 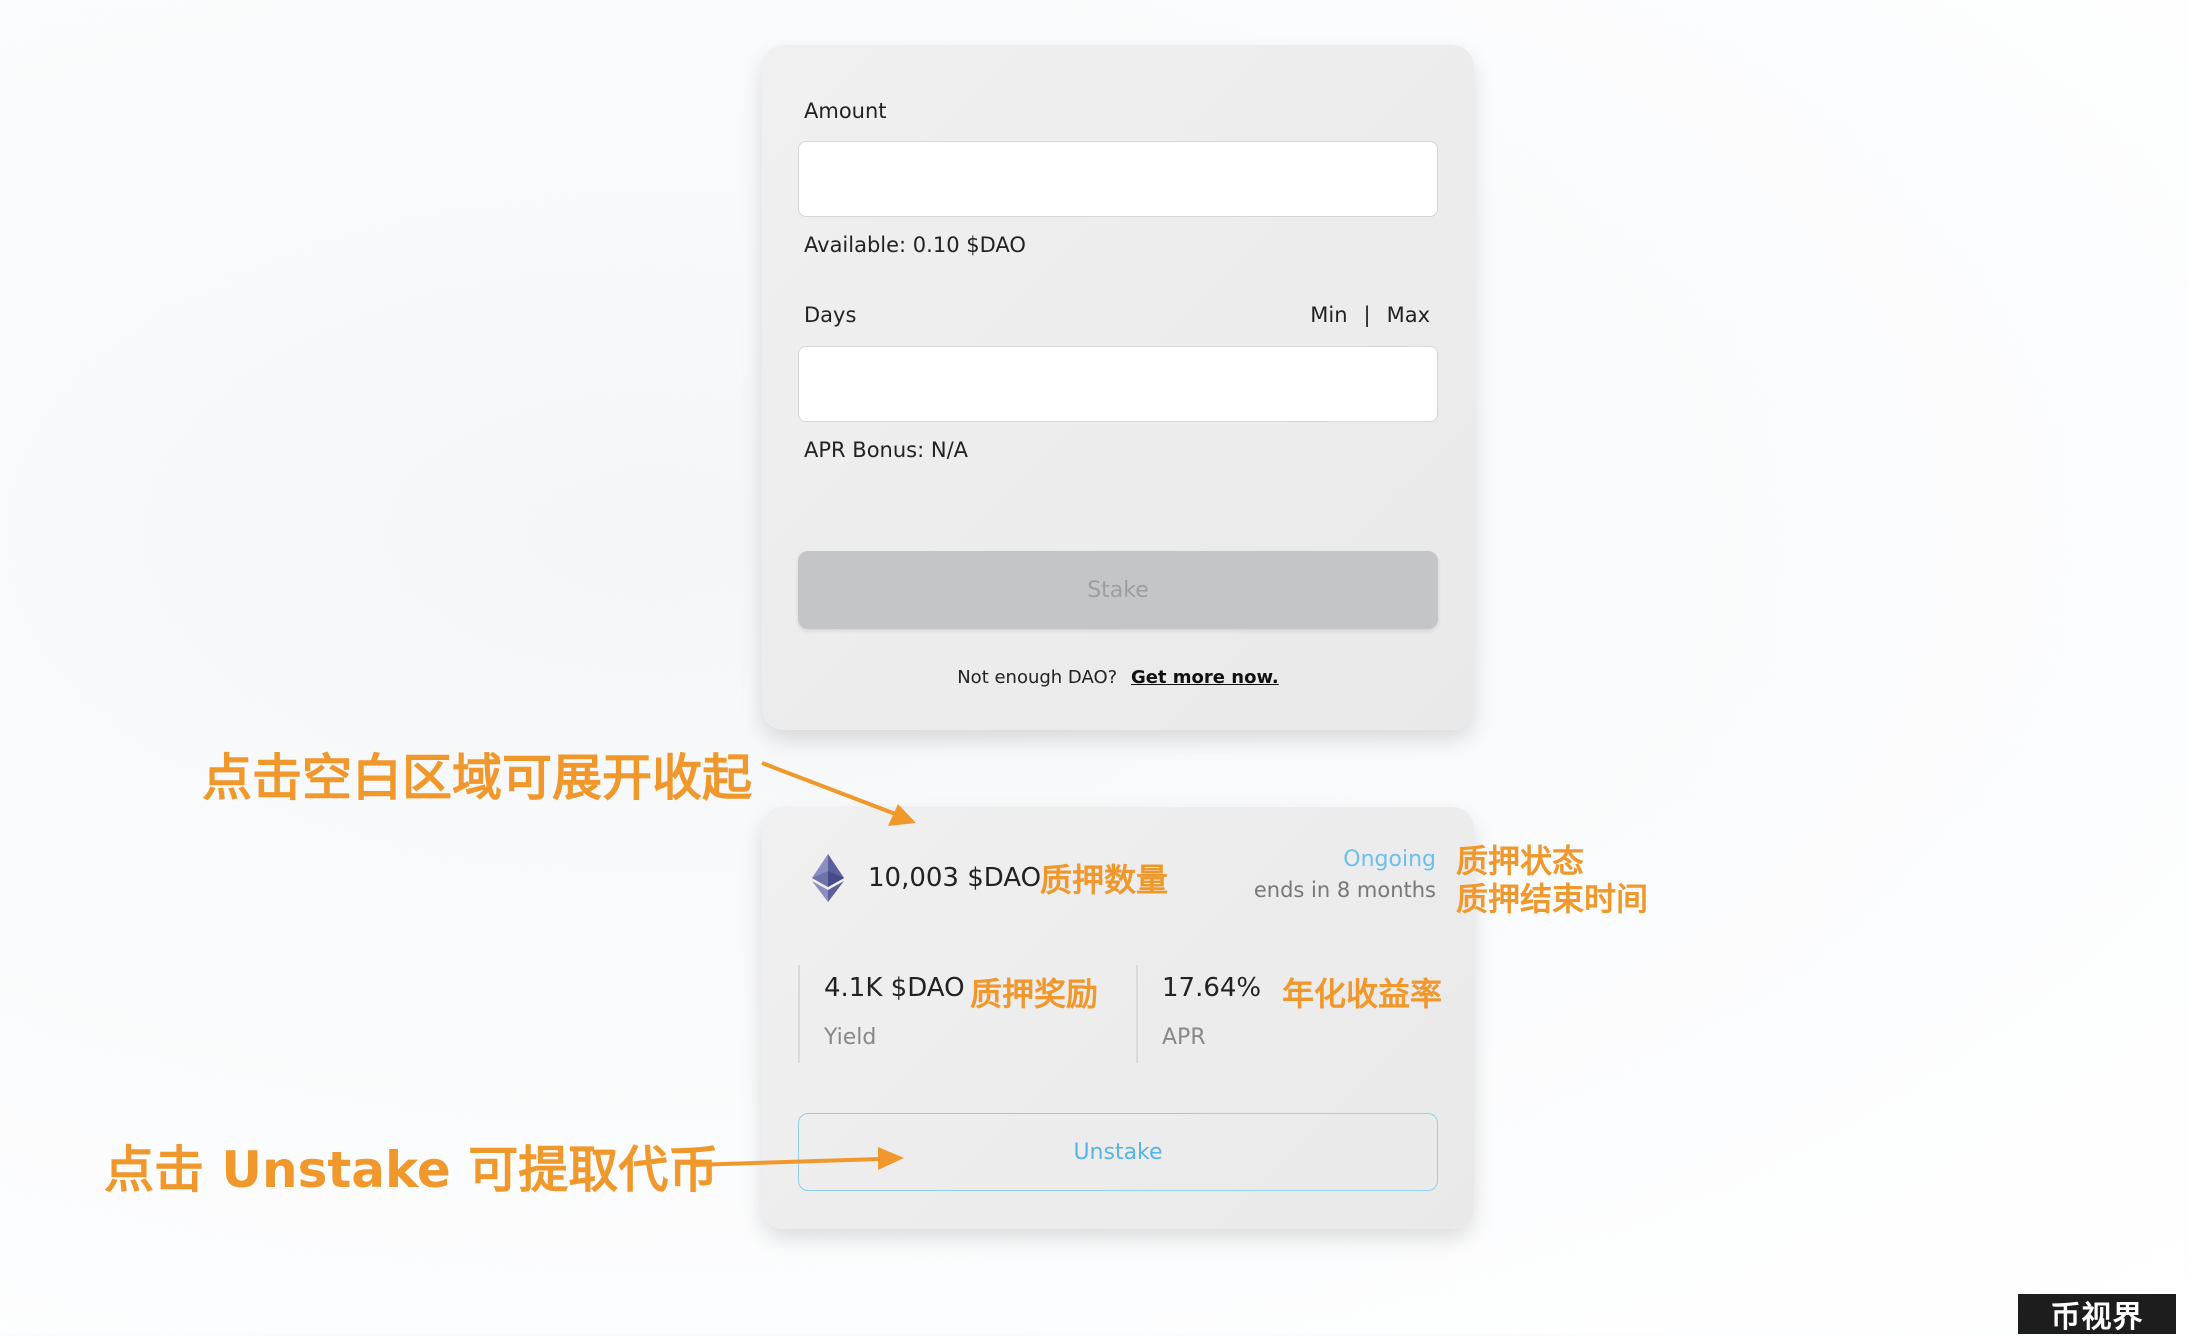 I want to click on annotation-annual-yield: 年化收益率, so click(x=1362, y=994).